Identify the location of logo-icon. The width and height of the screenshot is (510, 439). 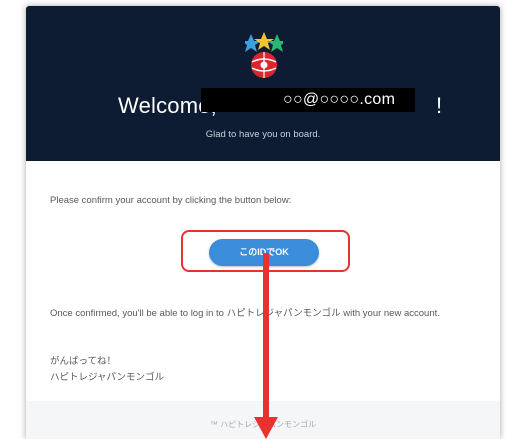
(264, 55).